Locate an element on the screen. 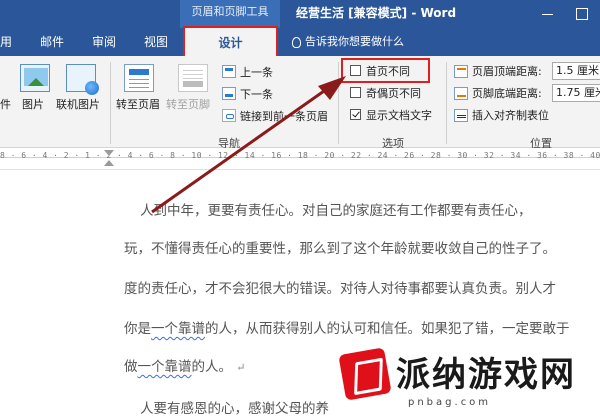 The image size is (600, 417). document-line: 你是一个靠谱的人，从而获得别人的认可和信任。如果犯了错，一定要敢于 is located at coordinates (347, 327).